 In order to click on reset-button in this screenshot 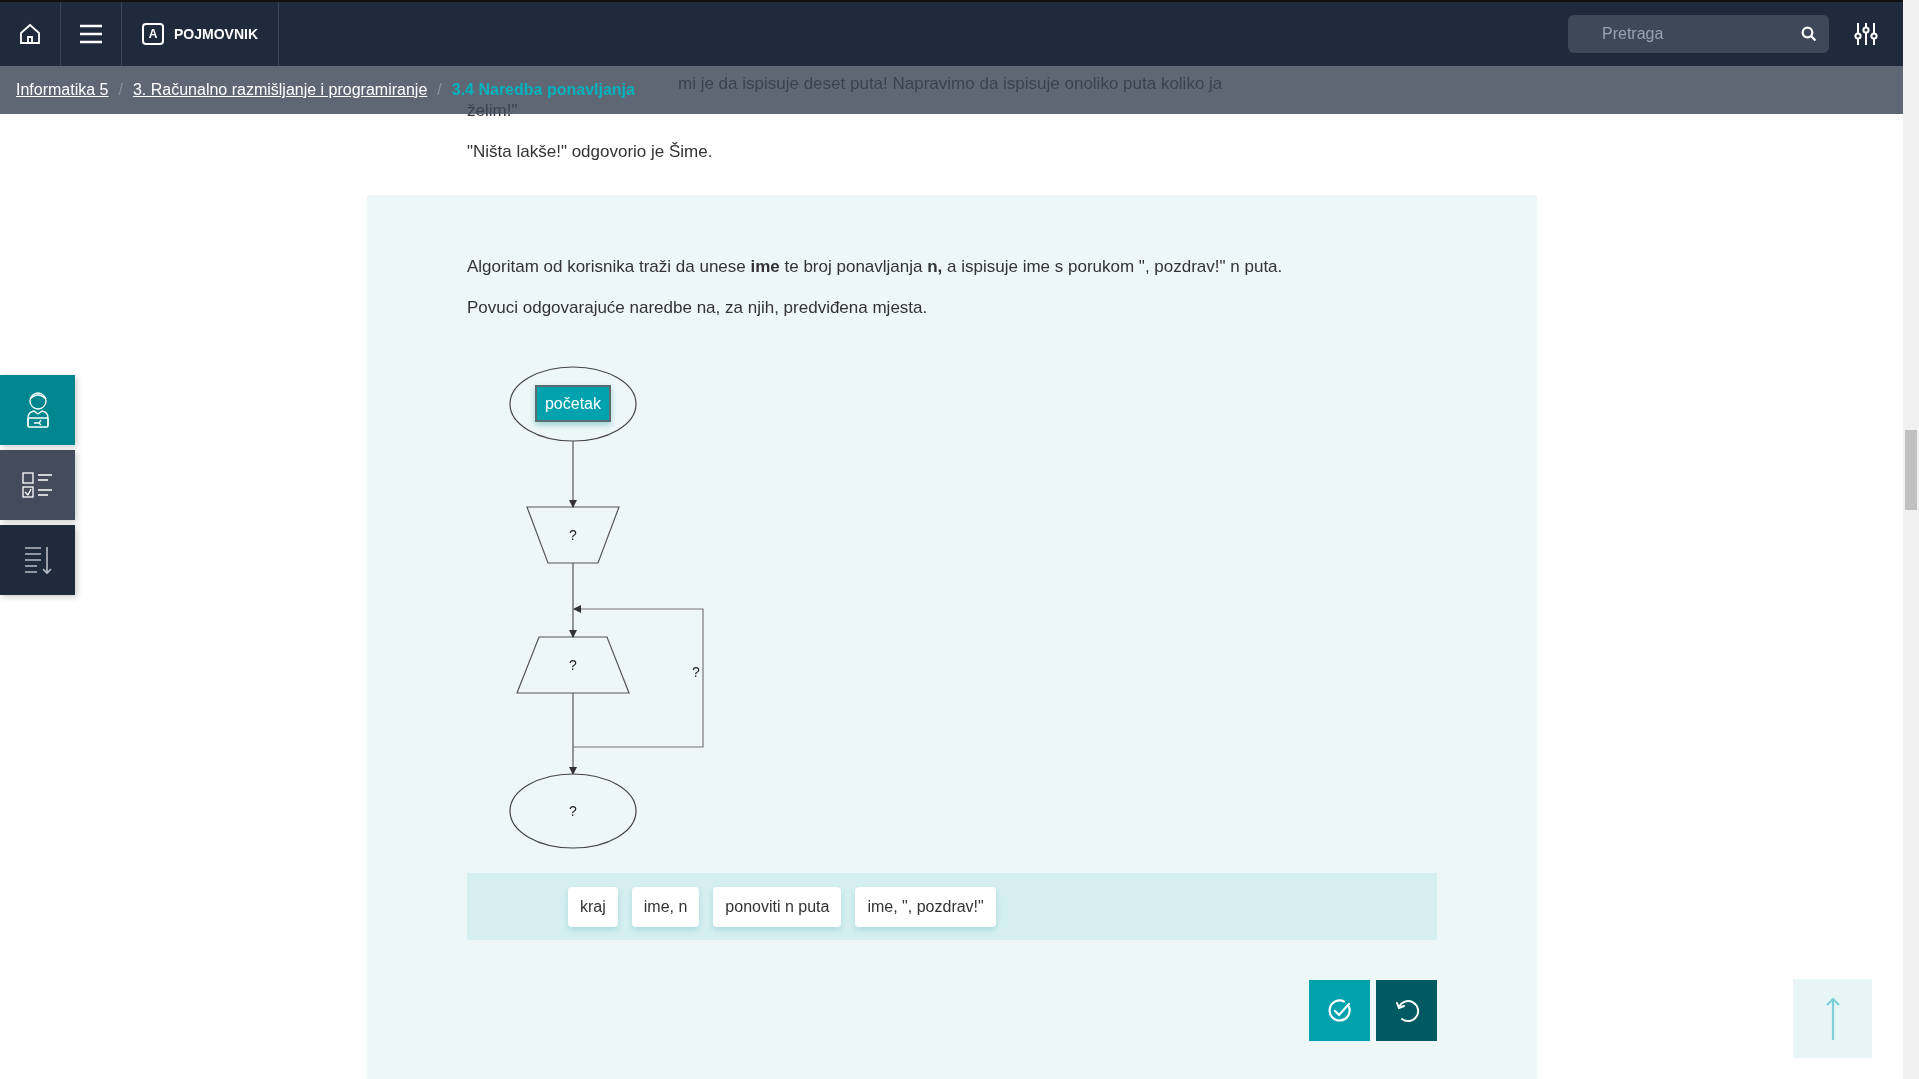, I will do `click(1406, 1010)`.